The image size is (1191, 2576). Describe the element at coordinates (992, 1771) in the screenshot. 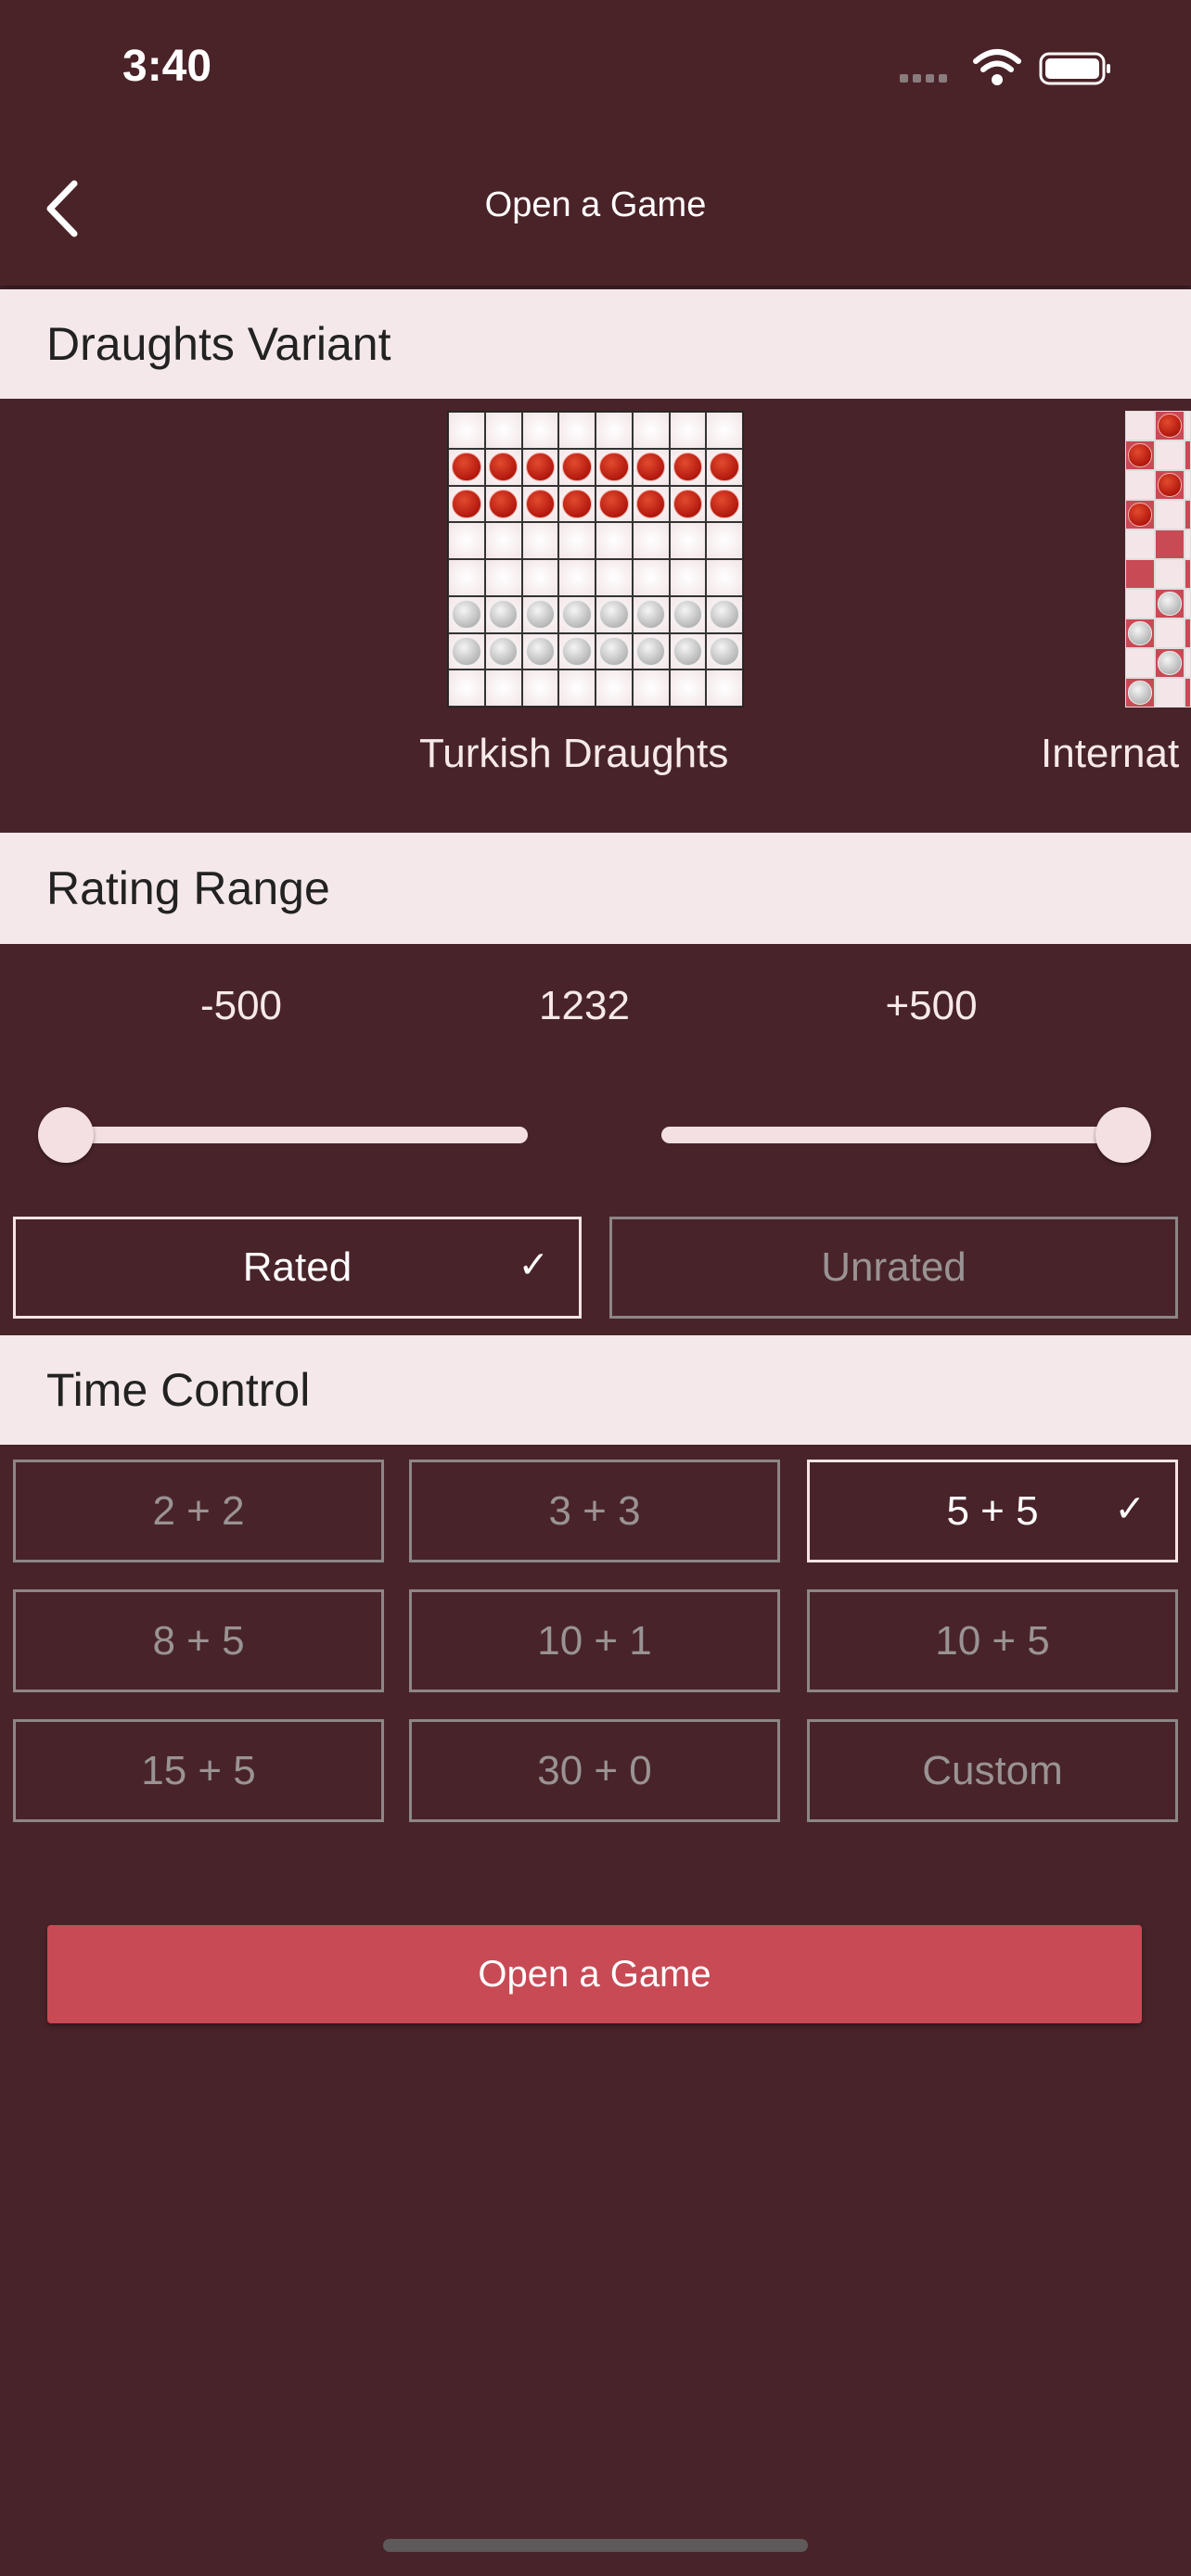

I see `time-option: Custom` at that location.